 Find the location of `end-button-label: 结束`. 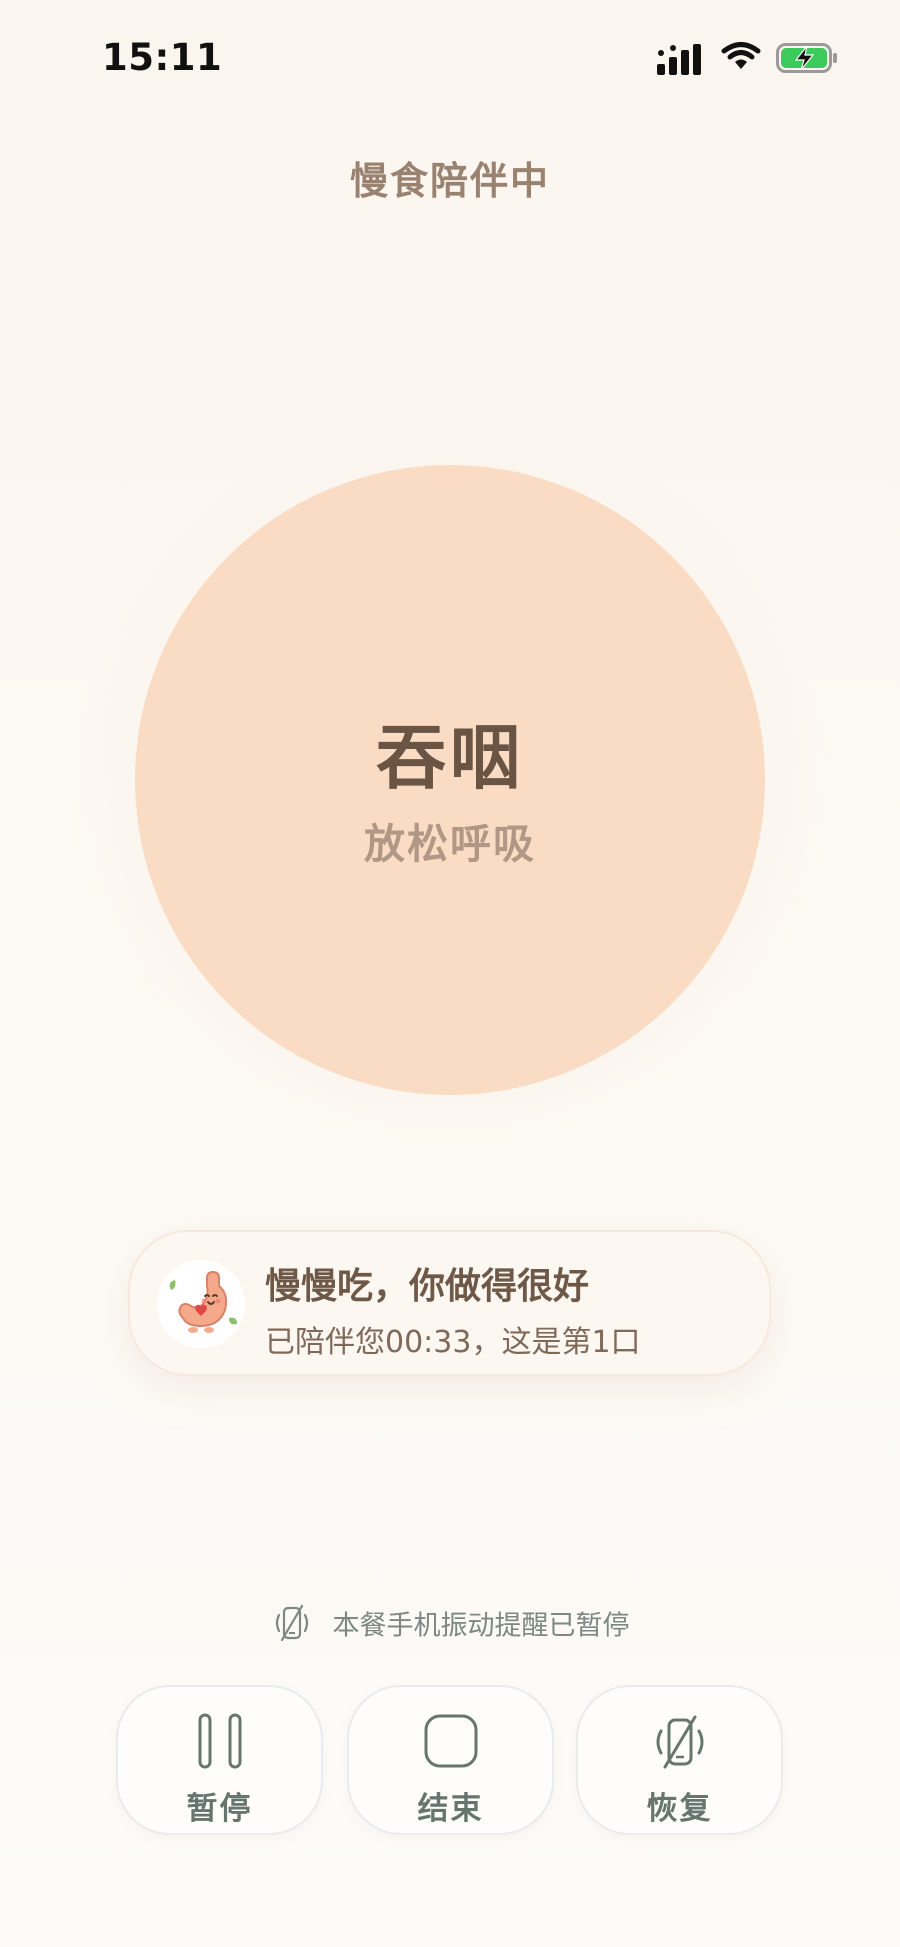

end-button-label: 结束 is located at coordinates (450, 1809).